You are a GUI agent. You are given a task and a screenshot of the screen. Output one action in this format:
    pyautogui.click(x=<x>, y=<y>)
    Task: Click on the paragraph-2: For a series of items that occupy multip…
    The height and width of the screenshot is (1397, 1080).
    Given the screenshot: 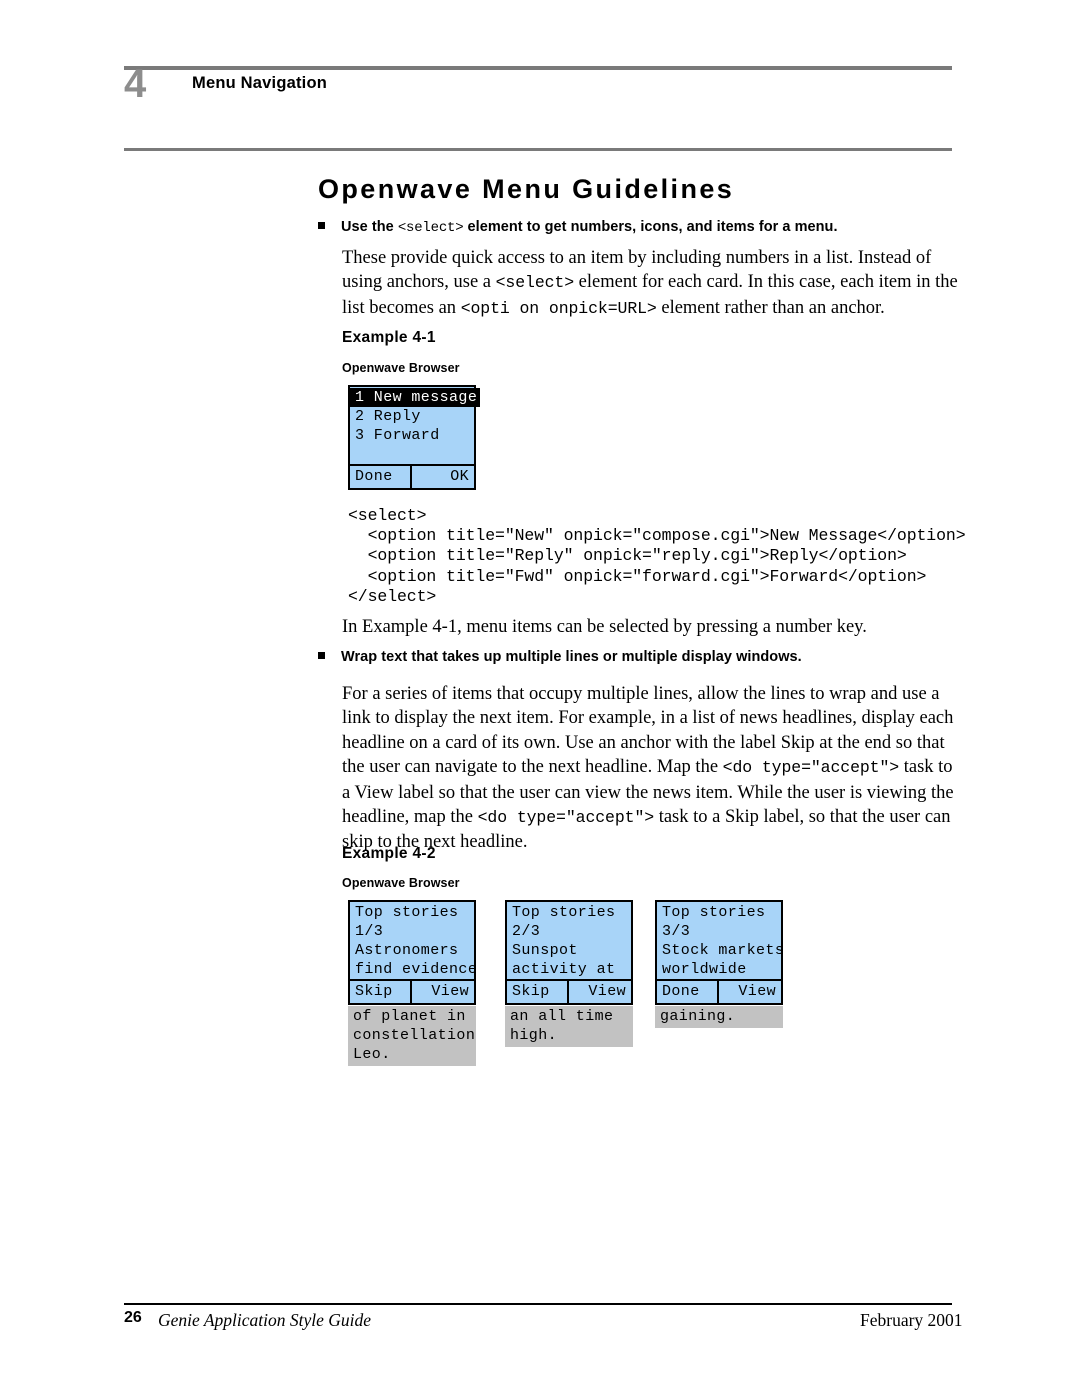 What is the action you would take?
    pyautogui.click(x=651, y=768)
    